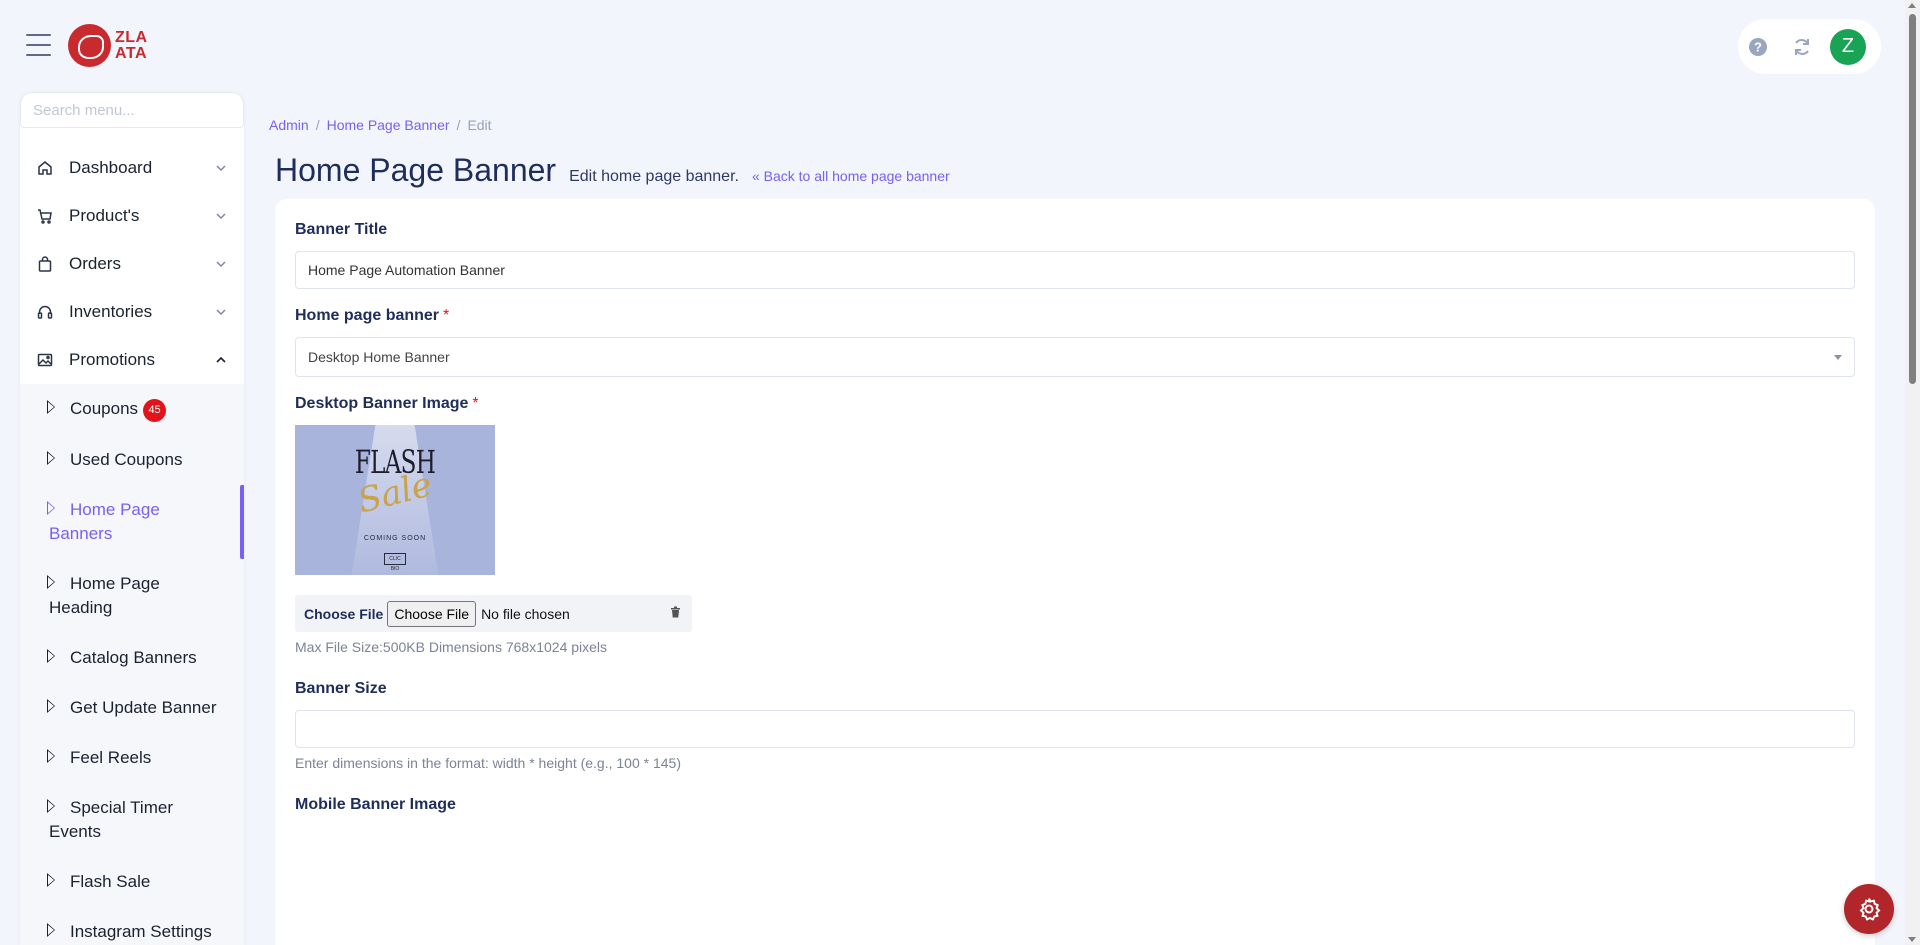  Describe the element at coordinates (143, 707) in the screenshot. I see `sidebar-subitem-label: Get Update Banner` at that location.